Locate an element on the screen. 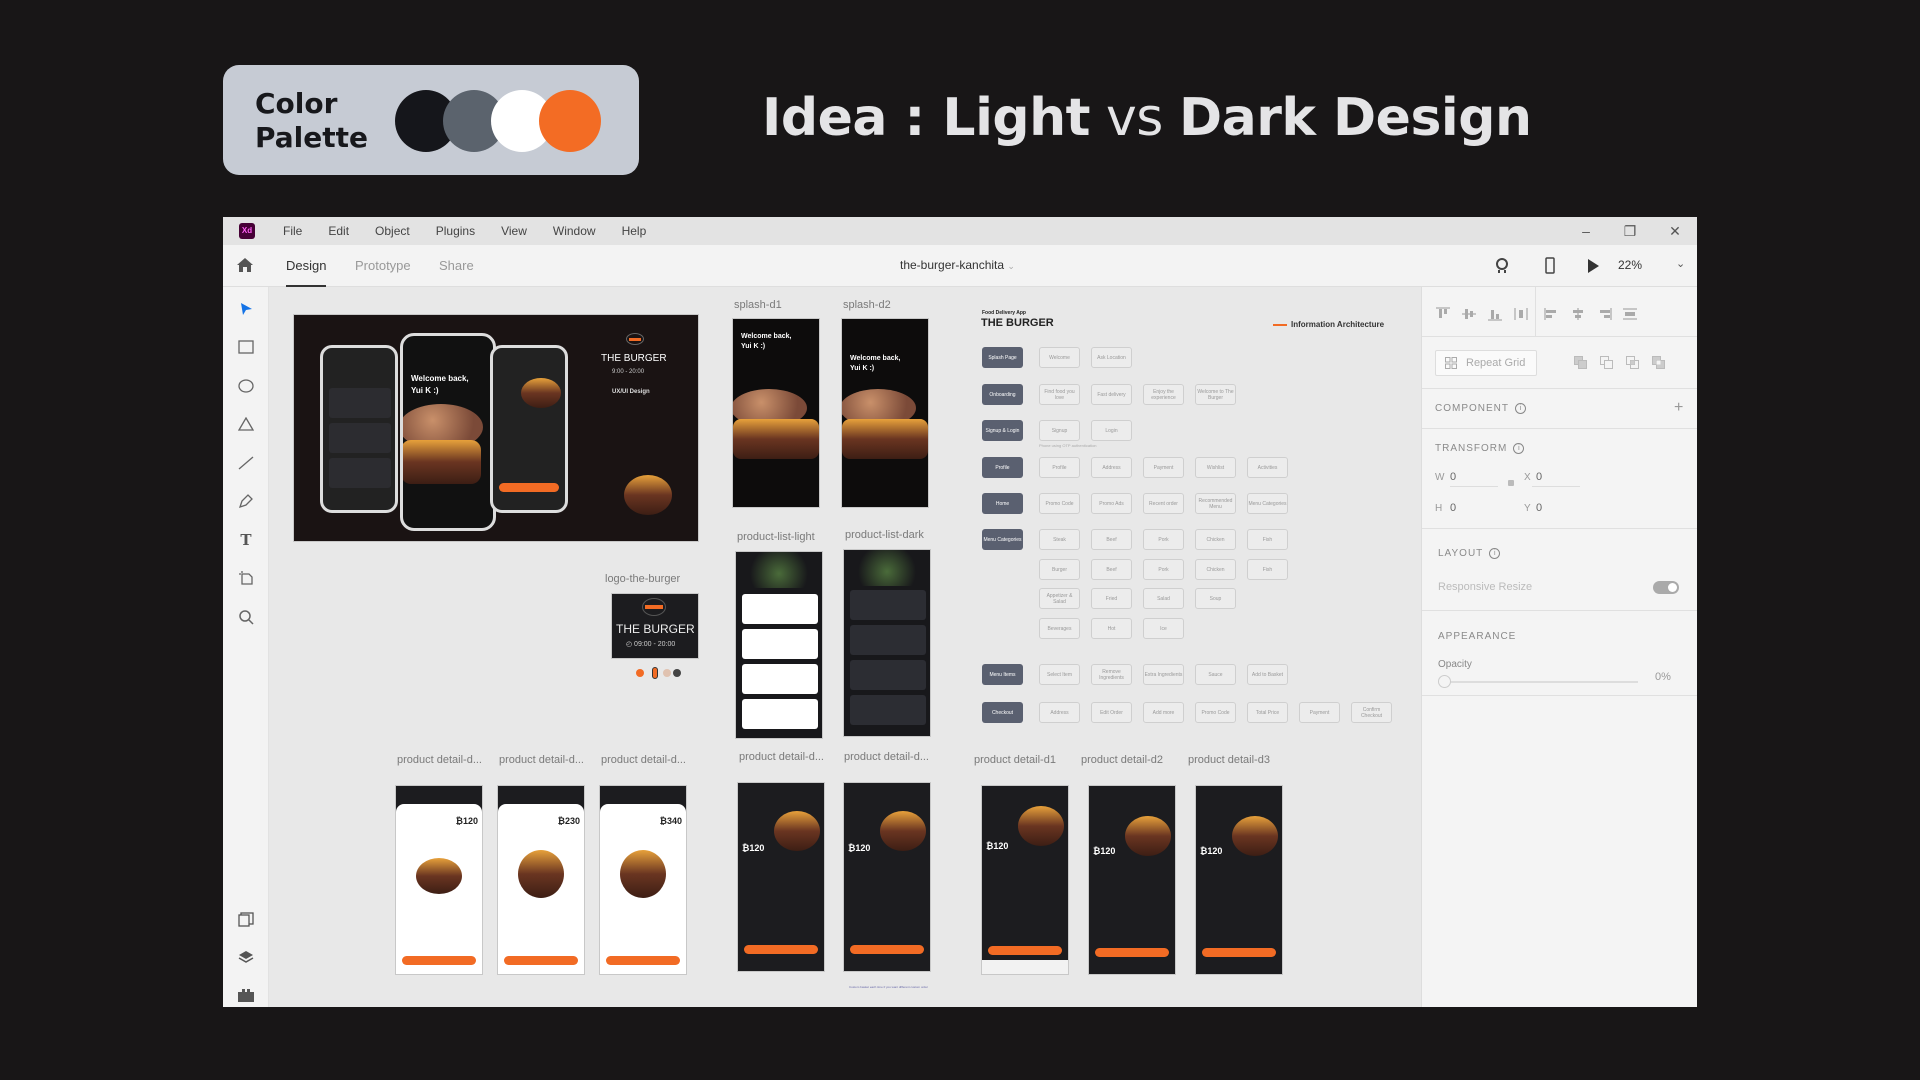 This screenshot has width=1920, height=1080. product-detail-light-3: ₿340 is located at coordinates (643, 880).